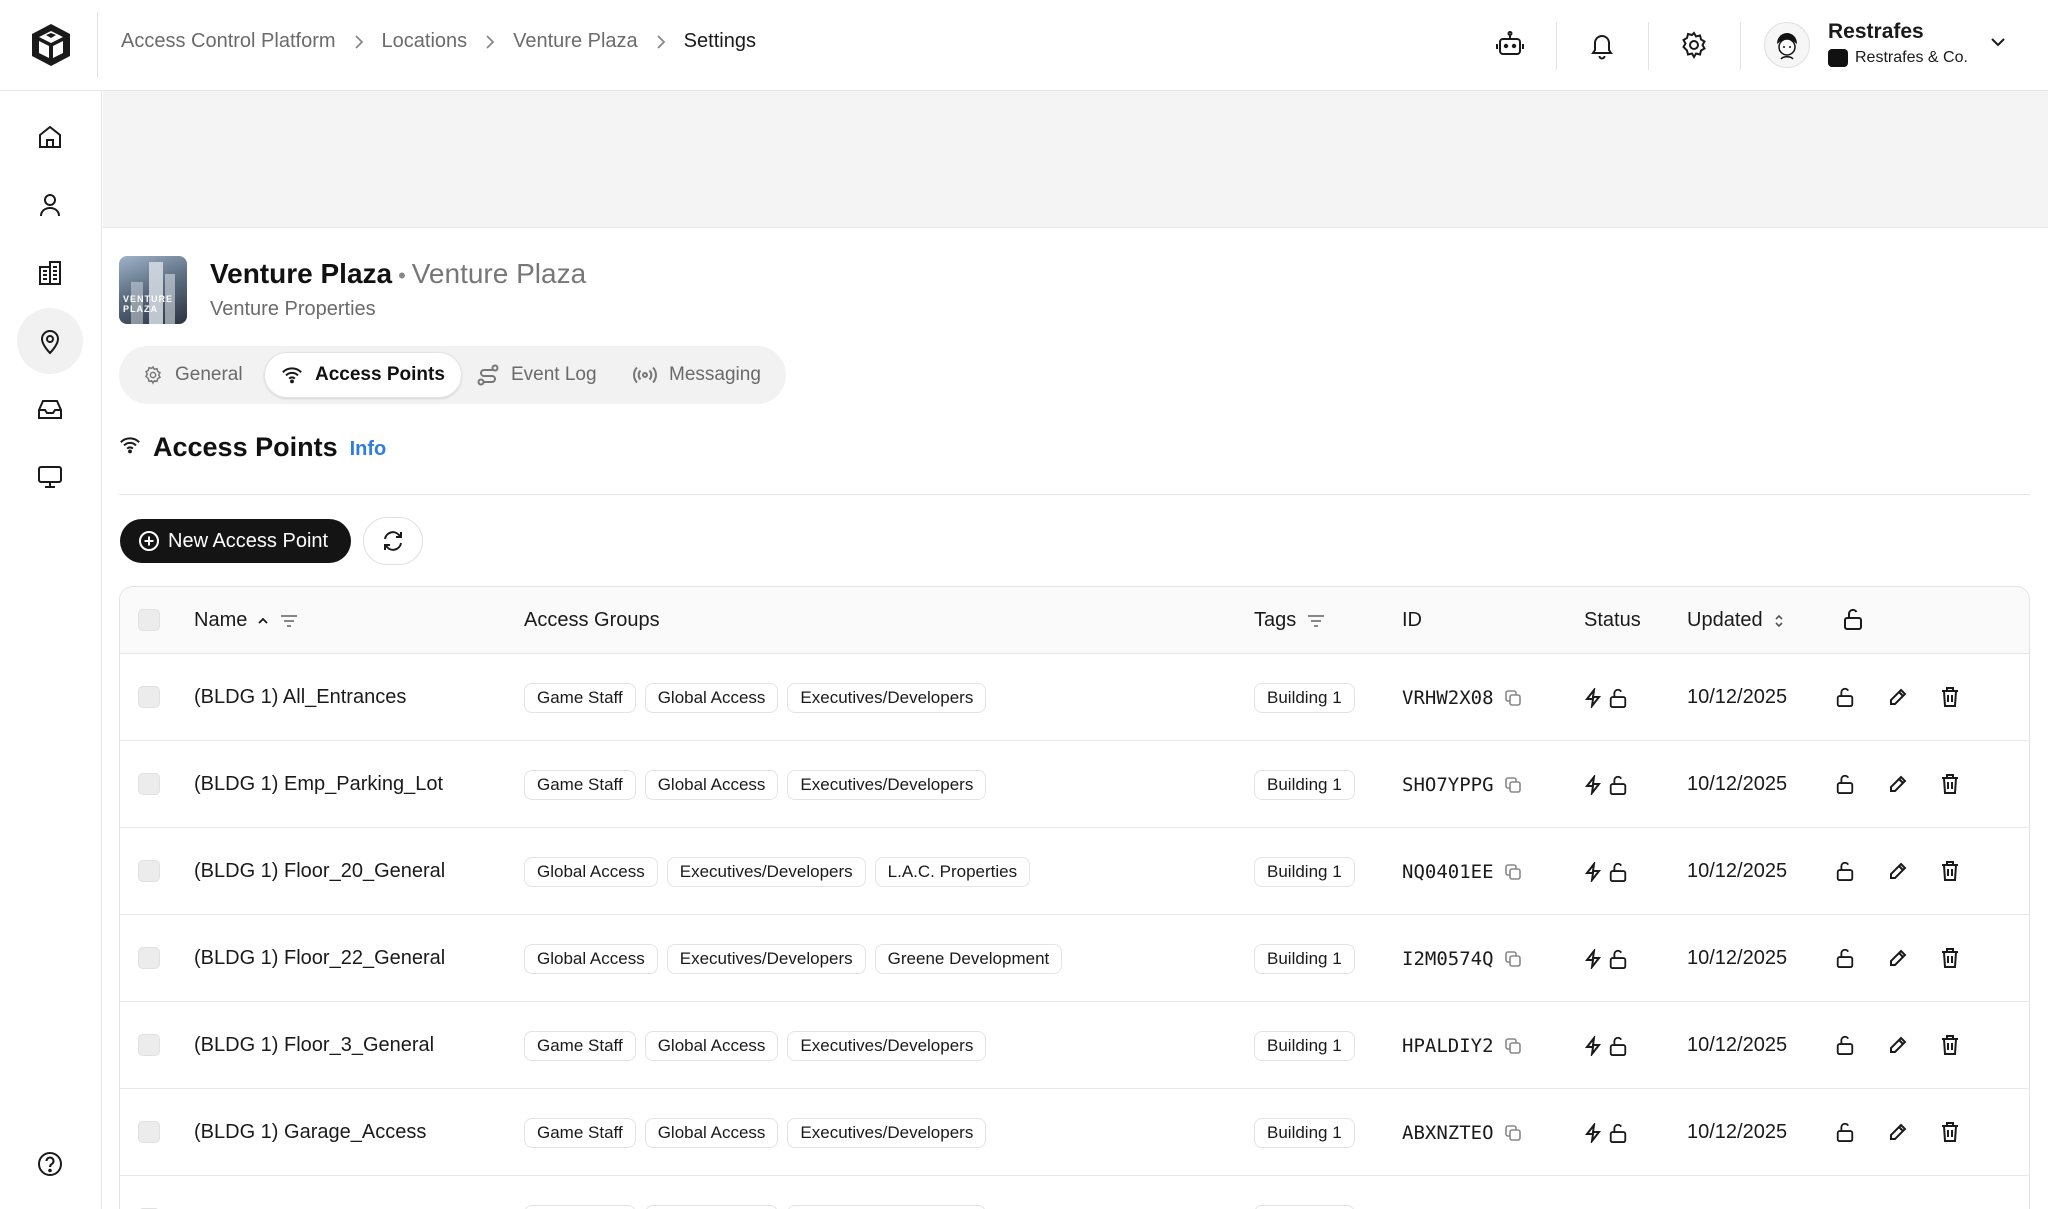 The height and width of the screenshot is (1209, 2048). What do you see at coordinates (425, 41) in the screenshot?
I see `breadcrumb-item-locations: Locations` at bounding box center [425, 41].